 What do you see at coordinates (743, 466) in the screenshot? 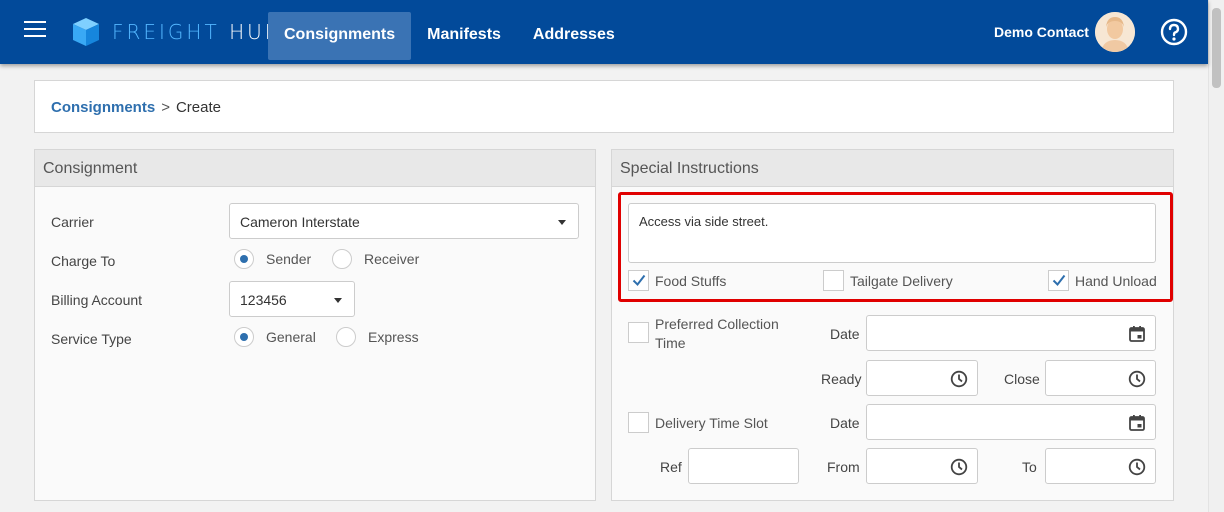
I see `delivery-ref-input` at bounding box center [743, 466].